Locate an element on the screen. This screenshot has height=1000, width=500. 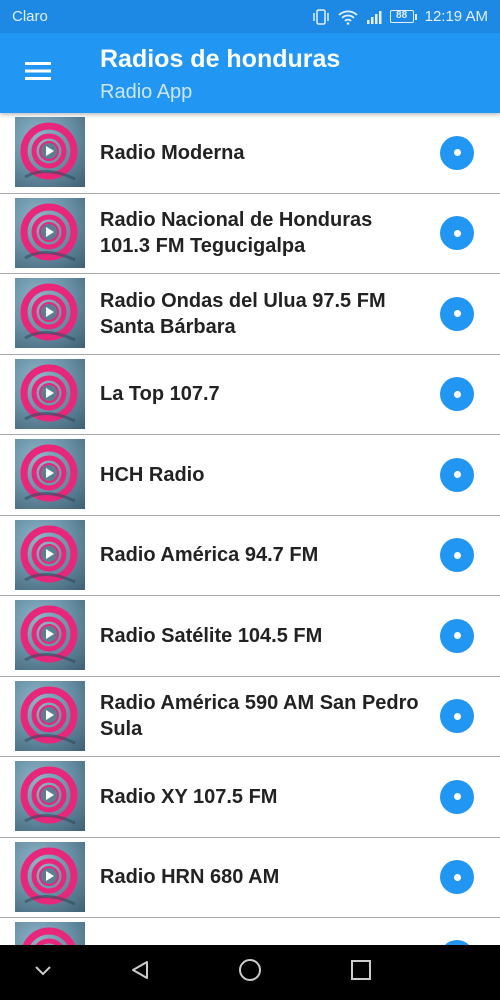
station-name: HCH Radio is located at coordinates (152, 474).